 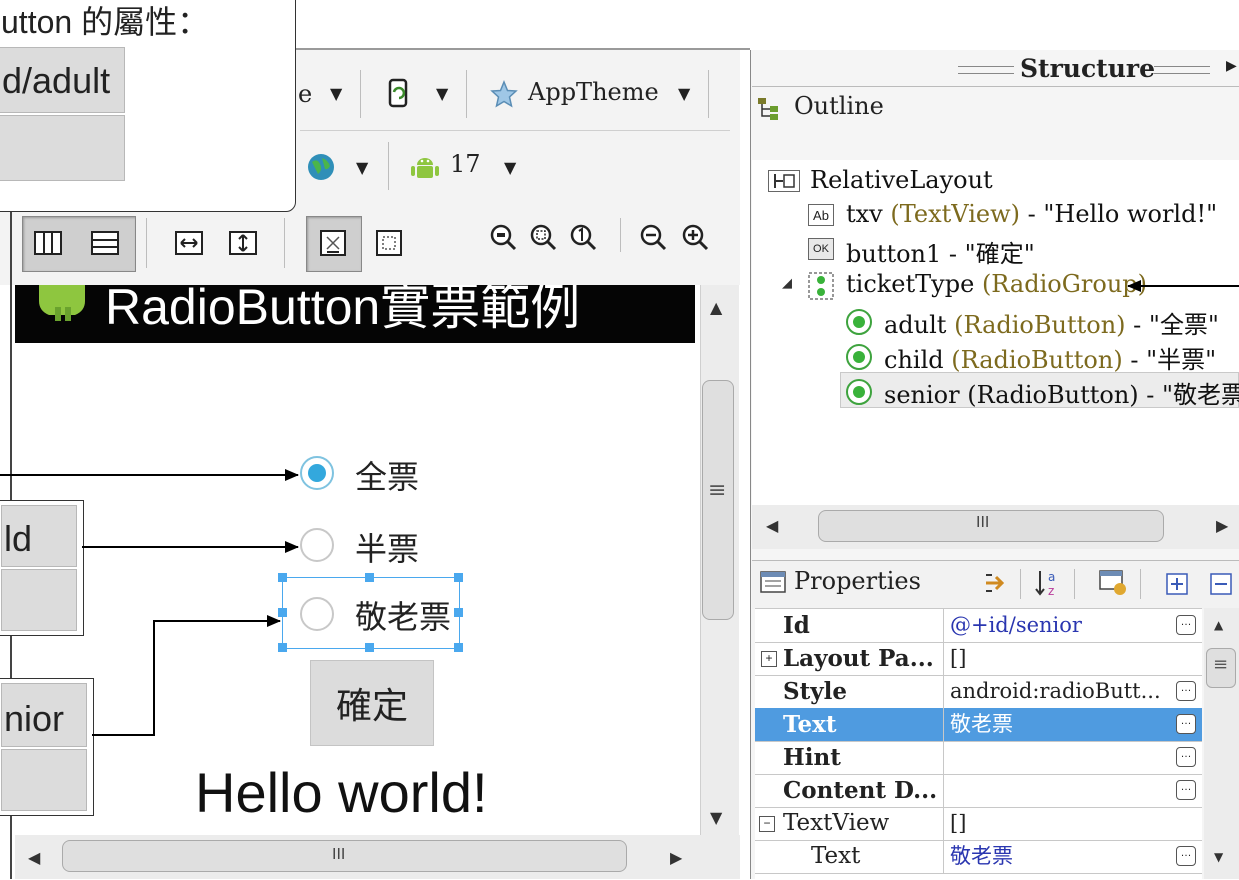 What do you see at coordinates (684, 93) in the screenshot?
I see `theme-chevron-icon: ▼` at bounding box center [684, 93].